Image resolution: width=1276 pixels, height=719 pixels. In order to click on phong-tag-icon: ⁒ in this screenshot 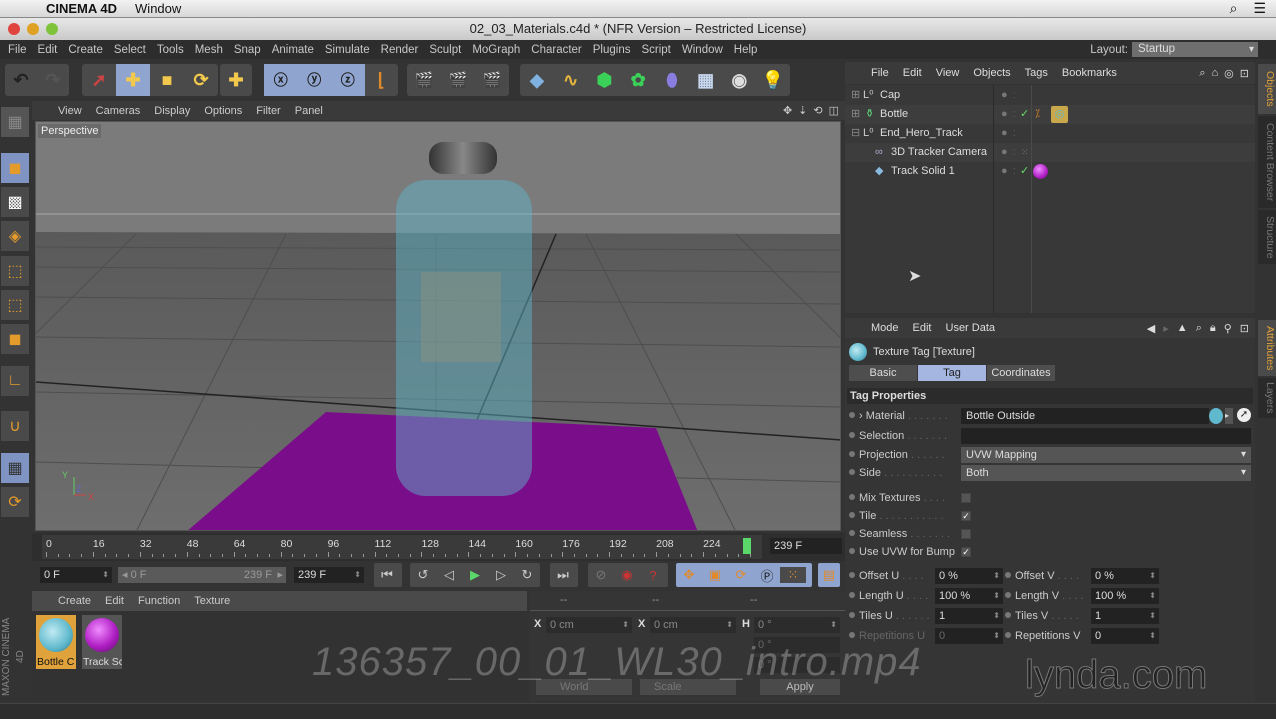, I will do `click(1037, 114)`.